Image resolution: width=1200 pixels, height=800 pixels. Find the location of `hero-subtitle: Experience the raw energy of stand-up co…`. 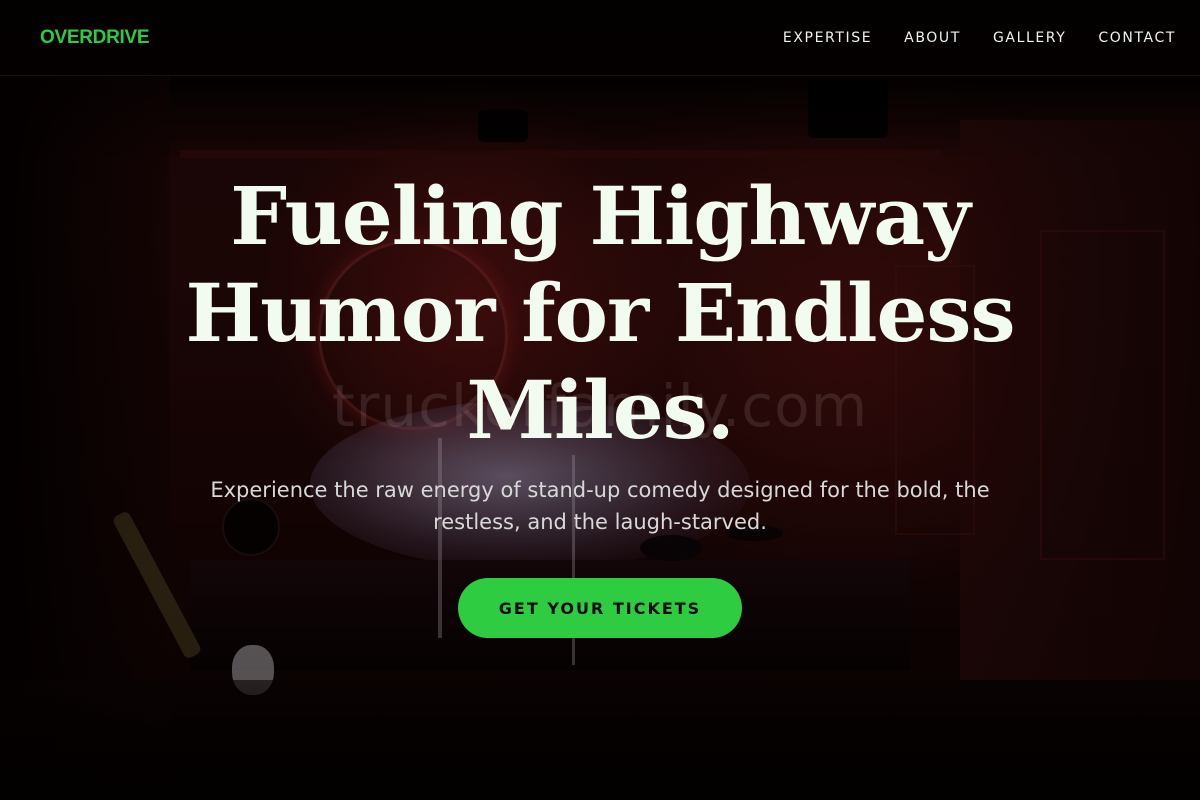

hero-subtitle: Experience the raw energy of stand-up co… is located at coordinates (600, 506).